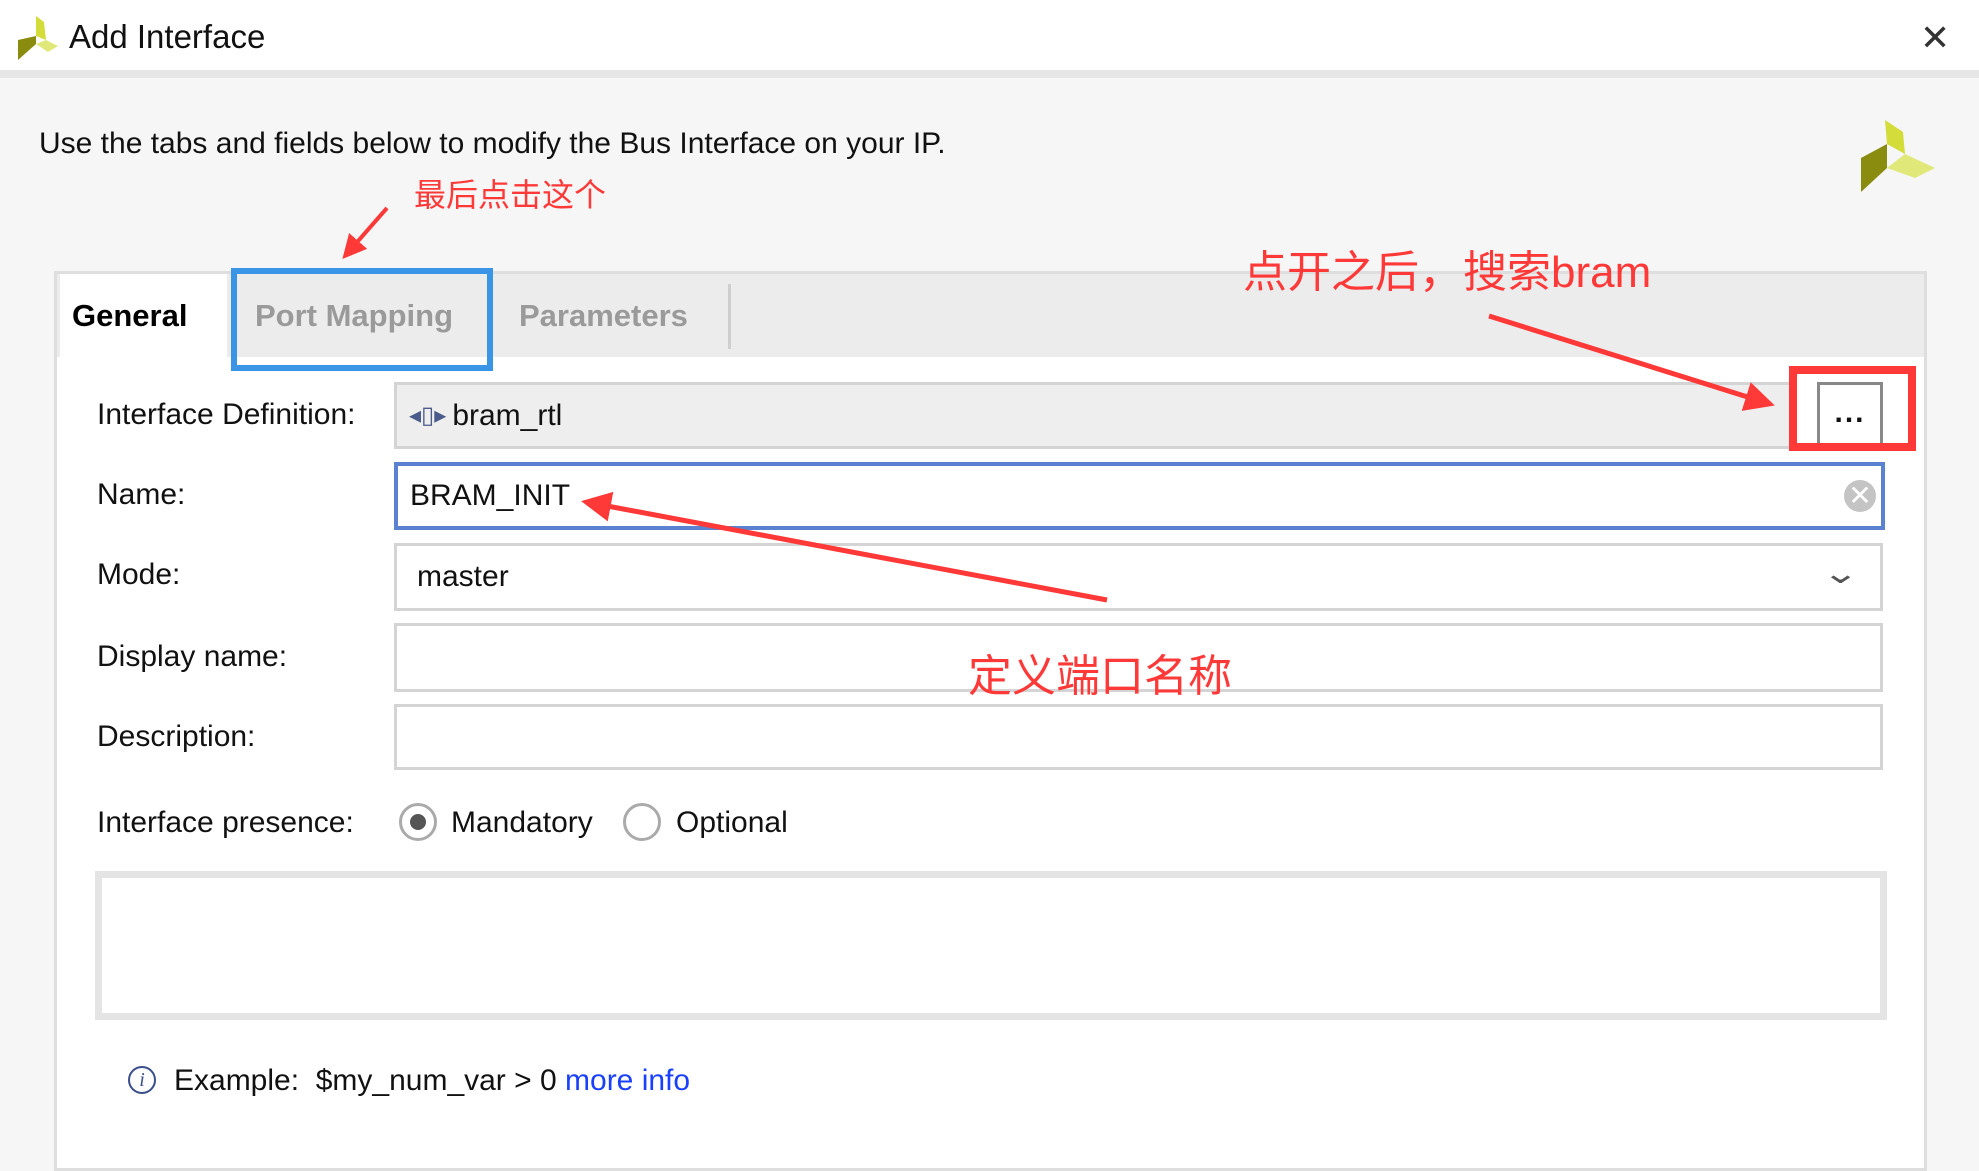 The image size is (1979, 1171). I want to click on example-text: Example: $my_num_var > 0 more info, so click(432, 1081).